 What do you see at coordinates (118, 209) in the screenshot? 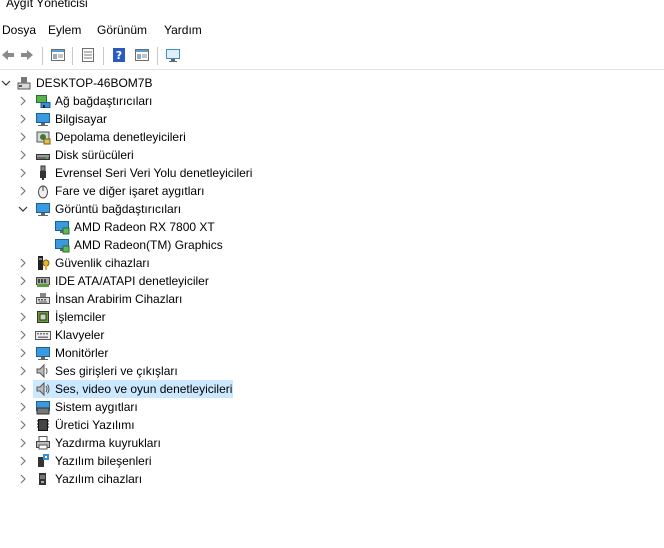
I see `tree-category-label: Görüntü bağdaştırıcıları` at bounding box center [118, 209].